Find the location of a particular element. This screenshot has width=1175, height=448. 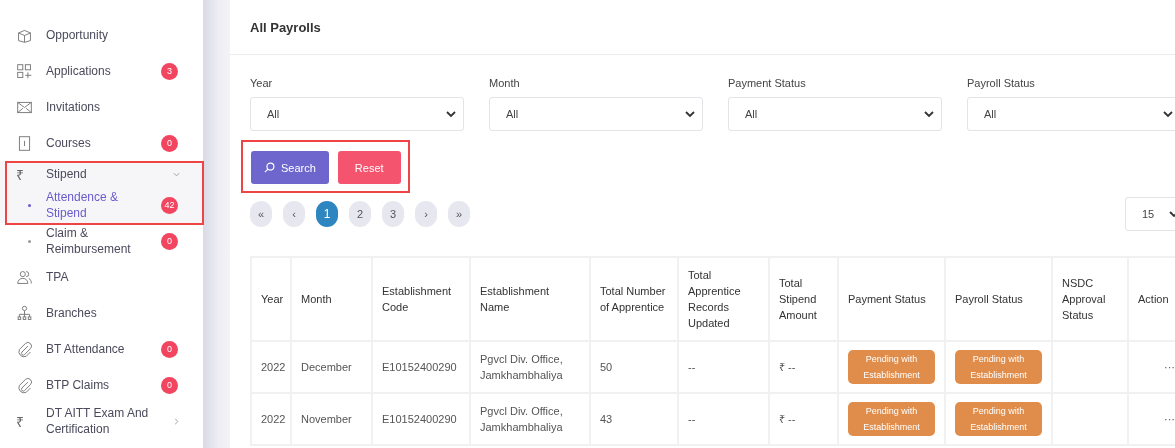

sidebar-item: Invitations is located at coordinates (101, 107).